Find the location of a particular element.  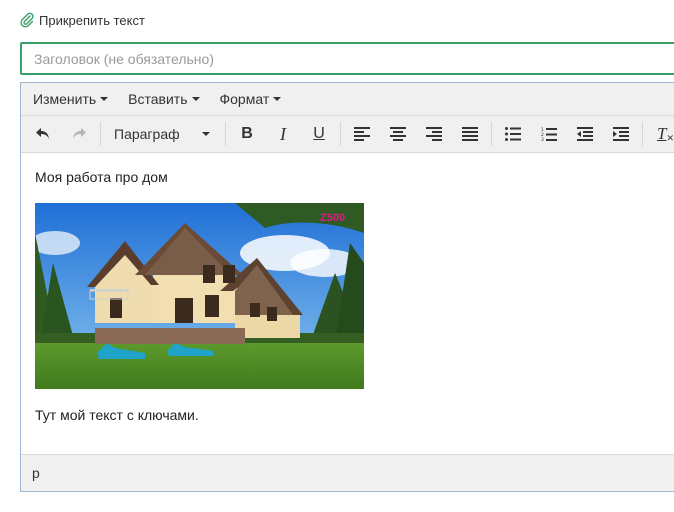

underline-icon: U is located at coordinates (319, 133).